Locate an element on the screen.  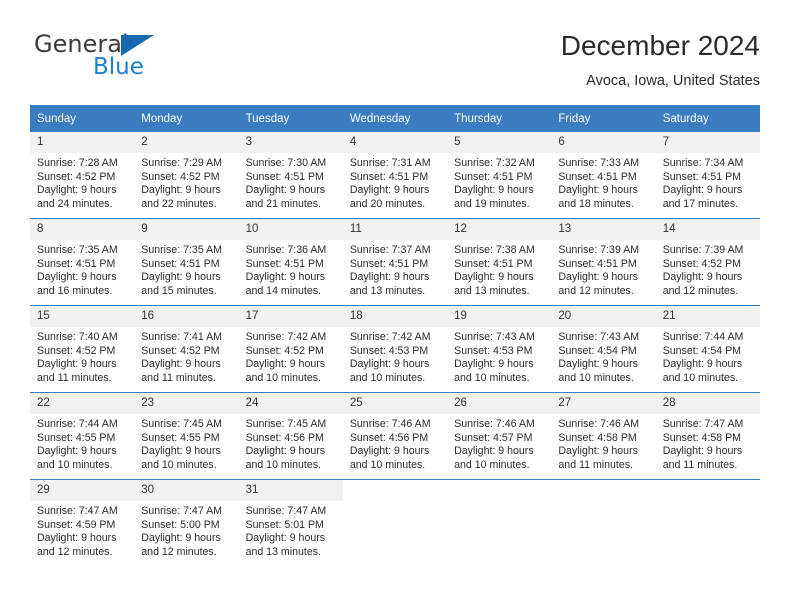
logo-triangle-icon is located at coordinates (137, 45).